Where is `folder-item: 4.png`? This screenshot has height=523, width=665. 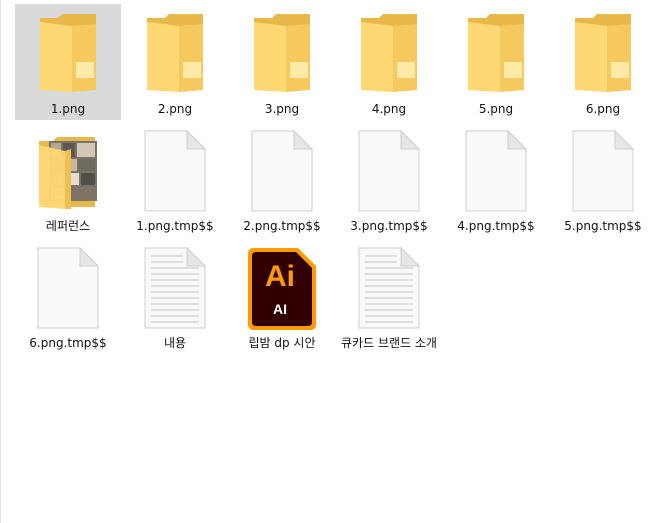 folder-item: 4.png is located at coordinates (389, 62).